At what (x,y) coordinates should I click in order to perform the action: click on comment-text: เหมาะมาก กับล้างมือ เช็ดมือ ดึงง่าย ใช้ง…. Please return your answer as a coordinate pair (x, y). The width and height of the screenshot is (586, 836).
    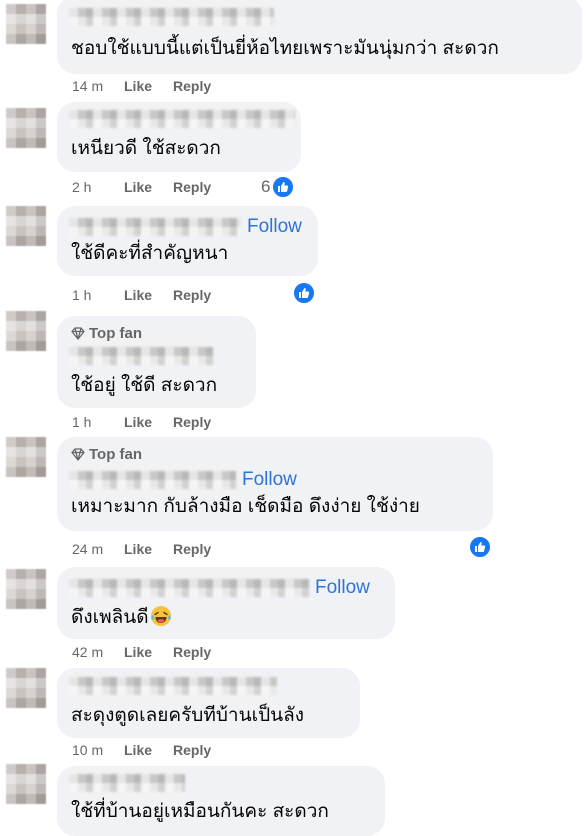
    Looking at the image, I should click on (245, 506).